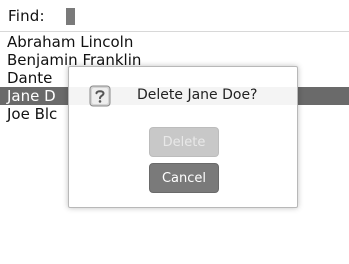 The width and height of the screenshot is (349, 264). I want to click on cancel-button-label: Cancel, so click(184, 178).